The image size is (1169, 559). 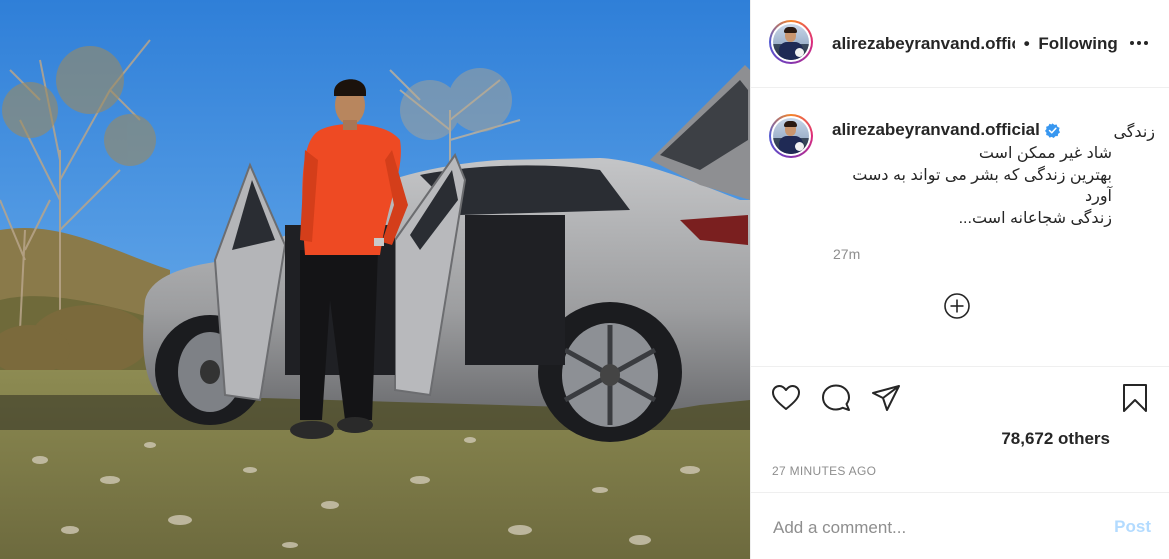 What do you see at coordinates (923, 44) in the screenshot?
I see `header-username: alirezabeyranvand.offic` at bounding box center [923, 44].